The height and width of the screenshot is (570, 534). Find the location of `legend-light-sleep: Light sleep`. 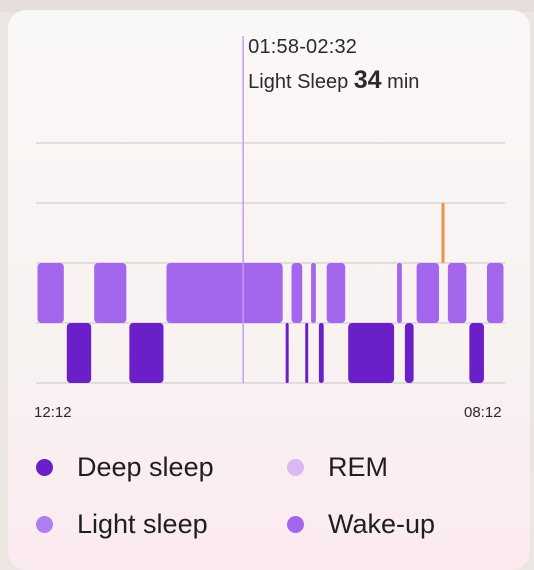

legend-light-sleep: Light sleep is located at coordinates (122, 524).